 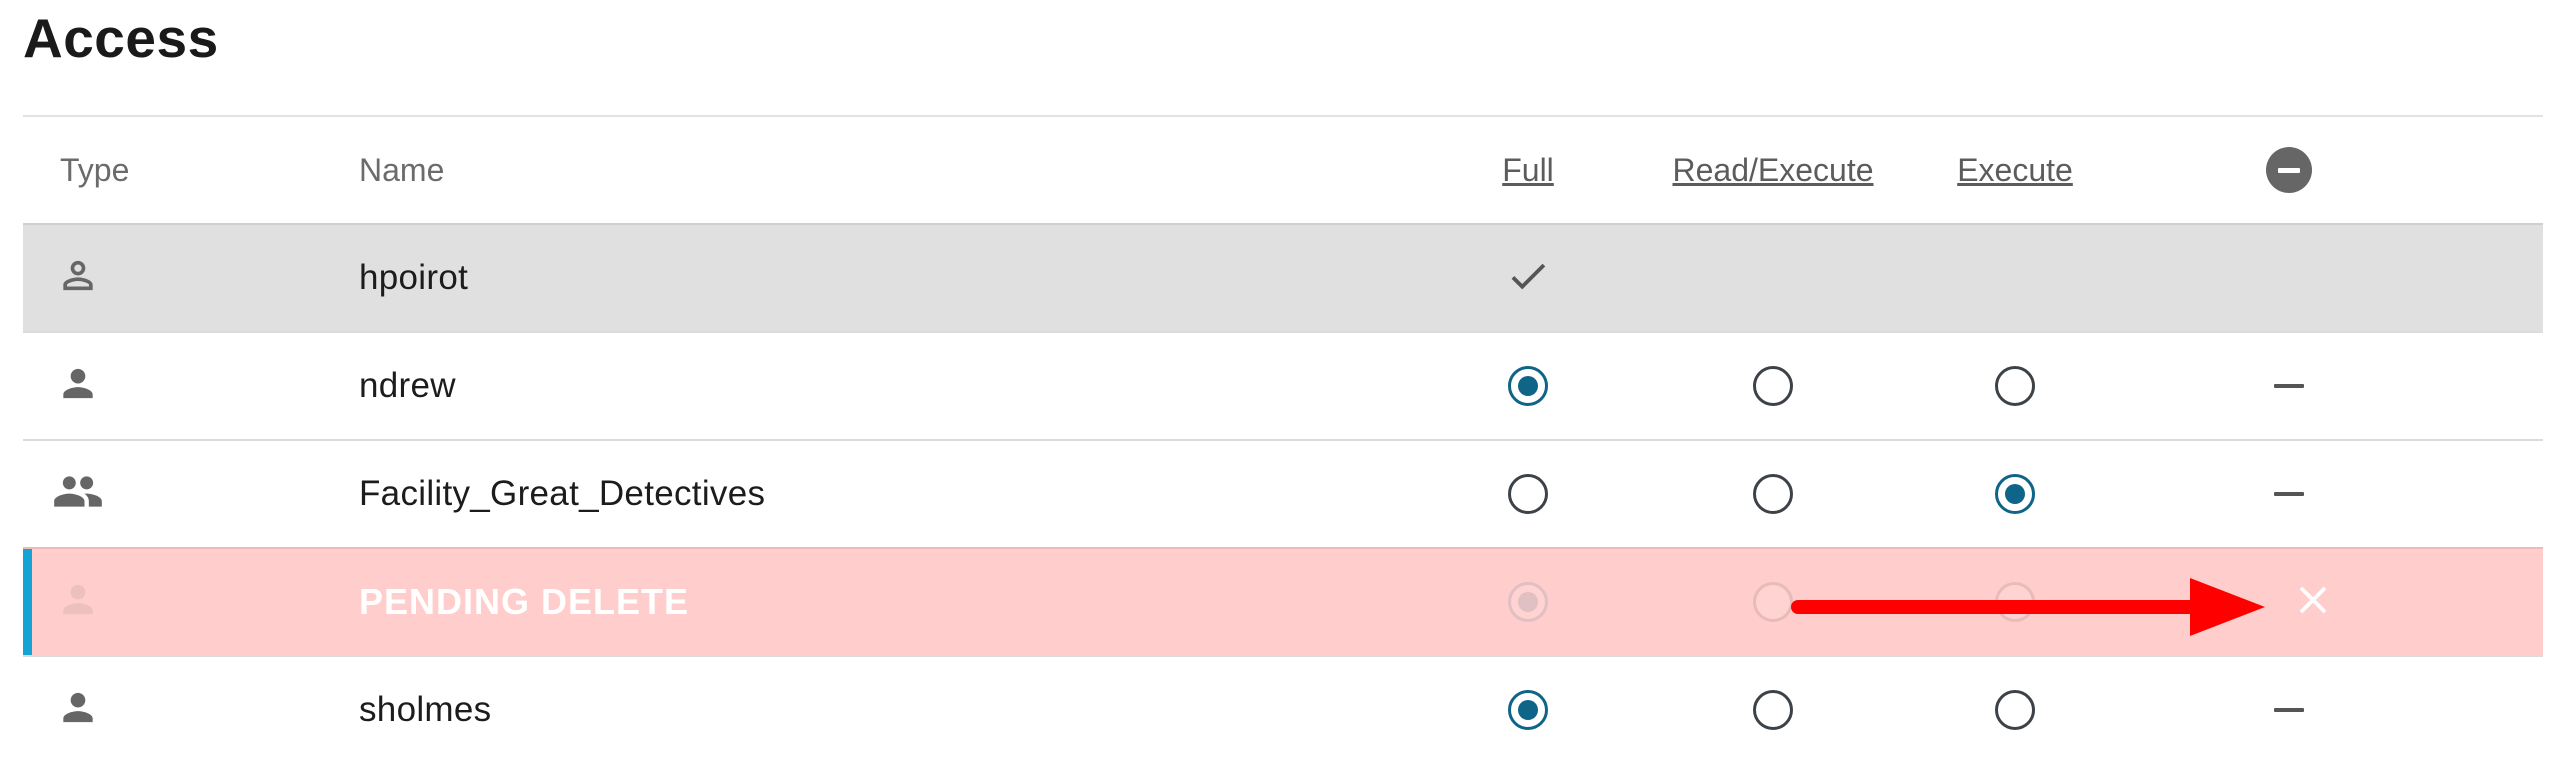 What do you see at coordinates (2015, 170) in the screenshot?
I see `execute-column-header-link: Execute` at bounding box center [2015, 170].